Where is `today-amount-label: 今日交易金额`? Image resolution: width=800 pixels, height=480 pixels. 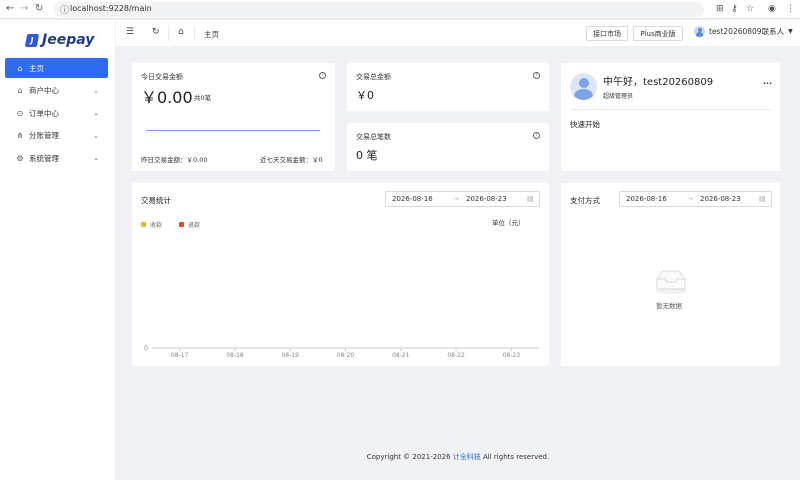
today-amount-label: 今日交易金额 is located at coordinates (162, 77).